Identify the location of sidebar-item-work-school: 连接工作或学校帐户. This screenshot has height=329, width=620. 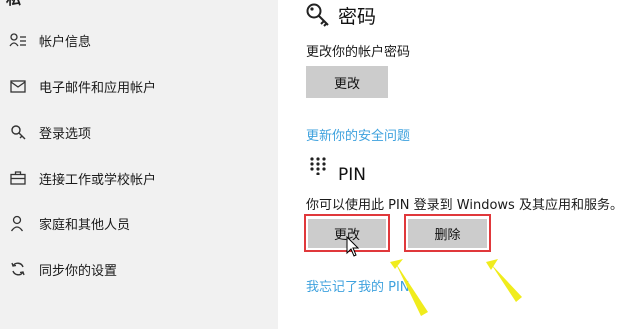
(139, 178).